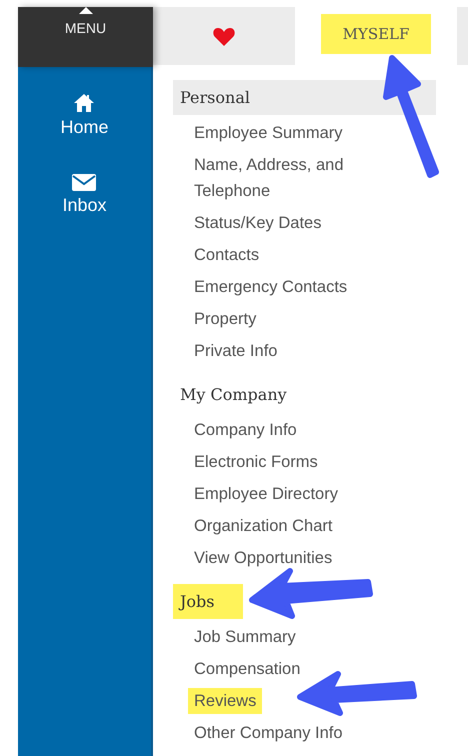 Image resolution: width=468 pixels, height=756 pixels. Describe the element at coordinates (263, 558) in the screenshot. I see `menu-link: View Opportunities` at that location.